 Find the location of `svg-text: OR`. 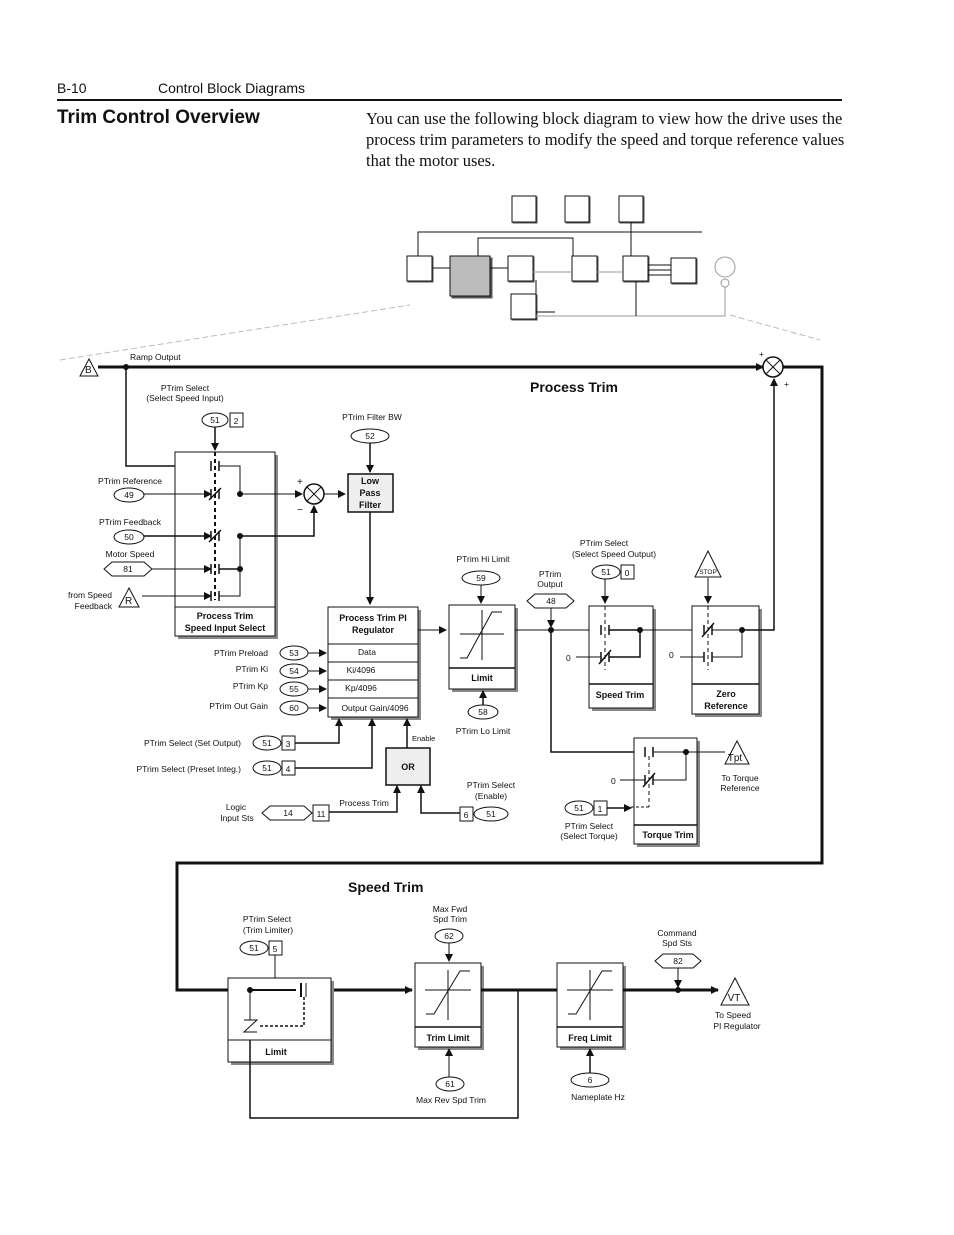

svg-text: OR is located at coordinates (408, 767).